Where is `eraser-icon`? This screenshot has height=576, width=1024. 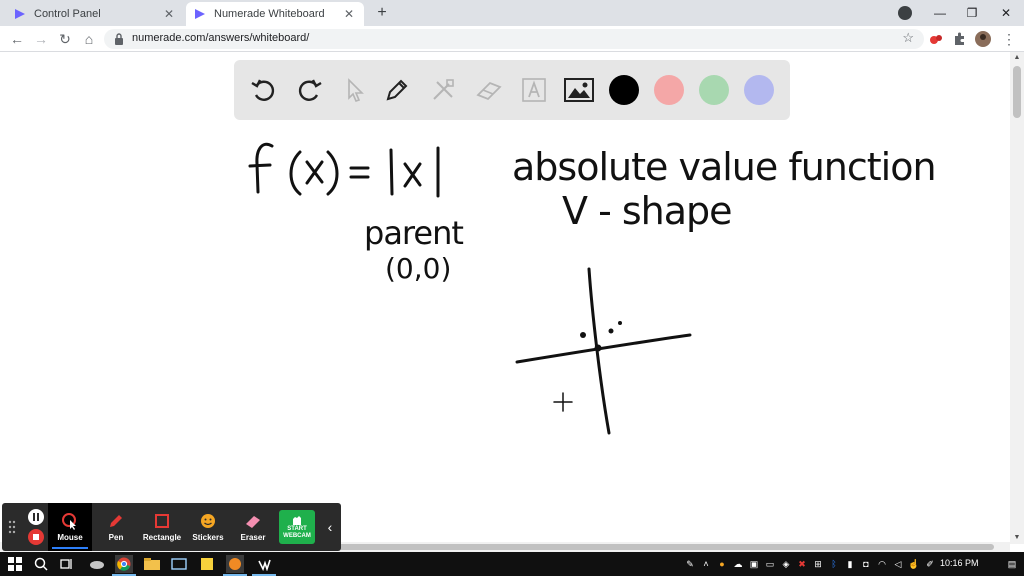
eraser-icon is located at coordinates (253, 522).